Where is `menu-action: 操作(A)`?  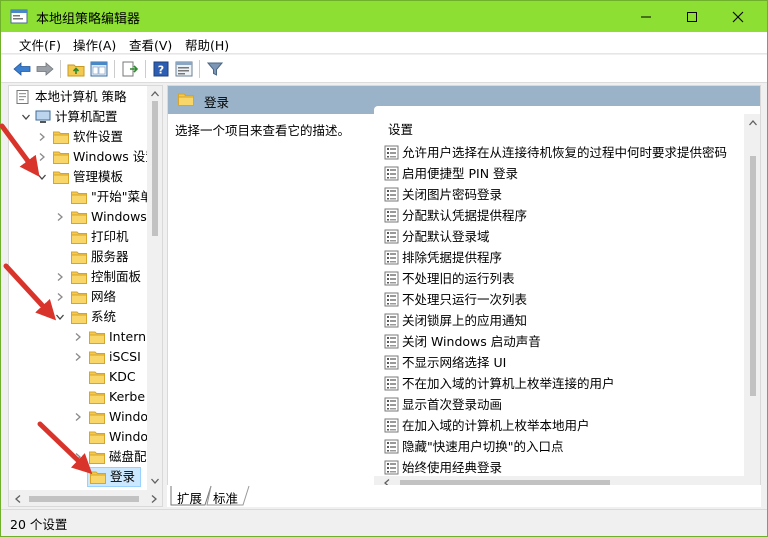 menu-action: 操作(A) is located at coordinates (94, 44).